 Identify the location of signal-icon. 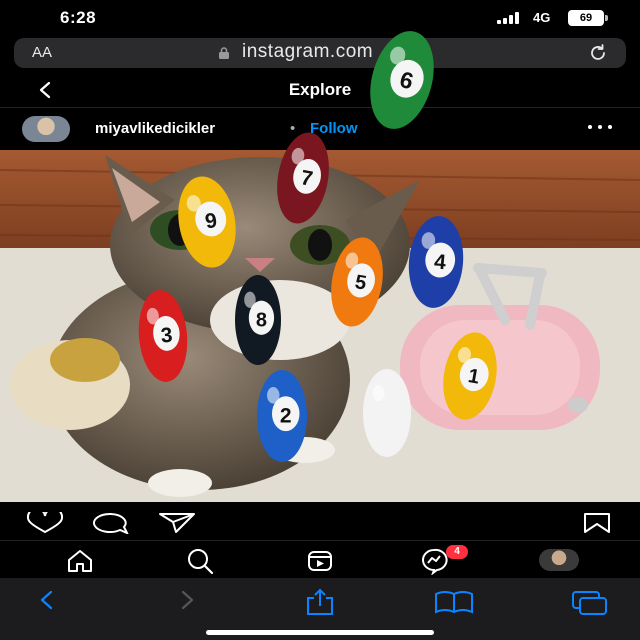
(511, 18).